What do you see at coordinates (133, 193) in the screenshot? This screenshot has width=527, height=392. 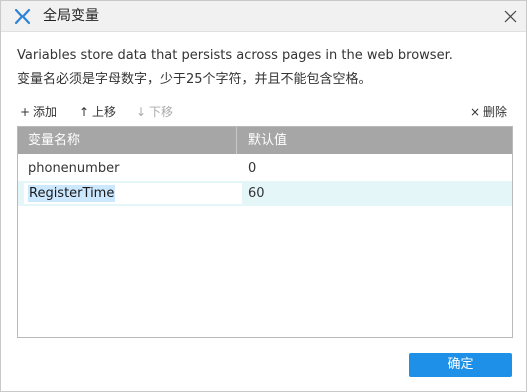 I see `variable-name-editor: RegisterTime` at bounding box center [133, 193].